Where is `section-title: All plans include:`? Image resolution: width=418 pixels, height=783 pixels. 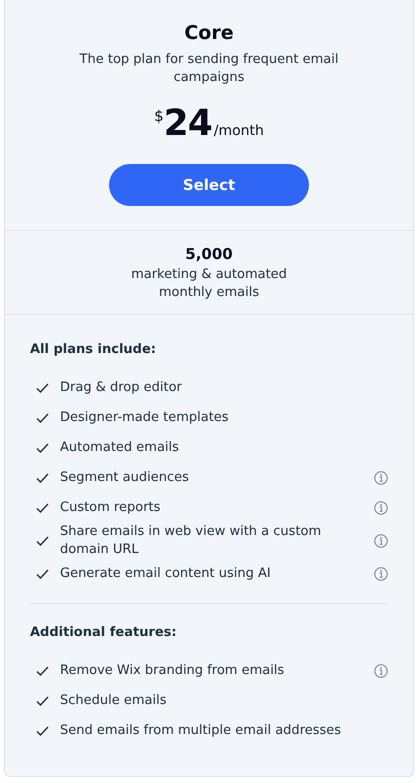
section-title: All plans include: is located at coordinates (94, 349).